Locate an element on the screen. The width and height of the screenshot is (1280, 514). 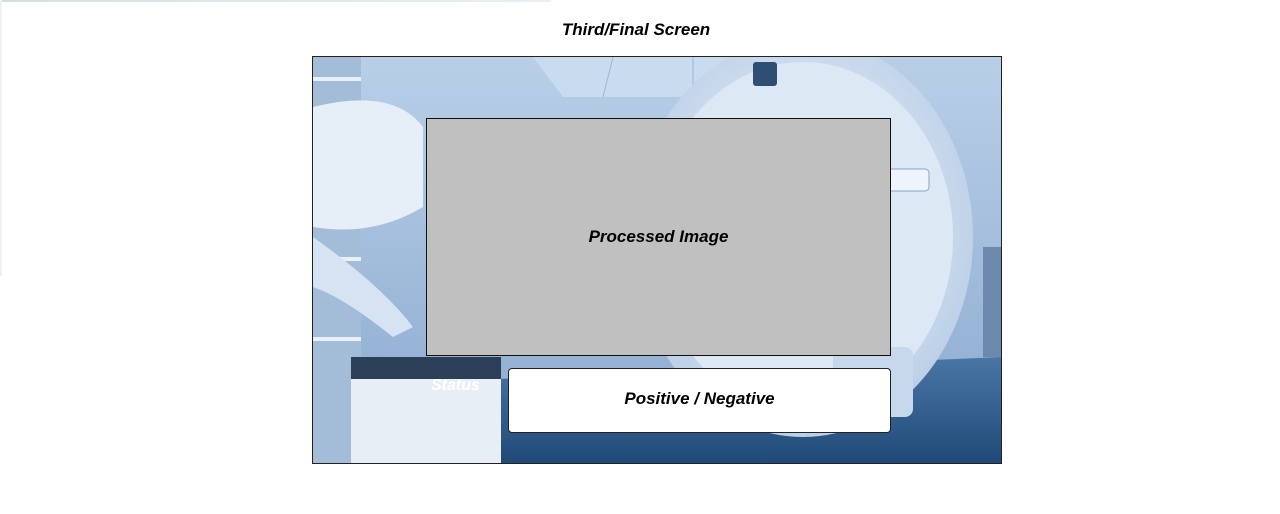
status-label: Status is located at coordinates (455, 385).